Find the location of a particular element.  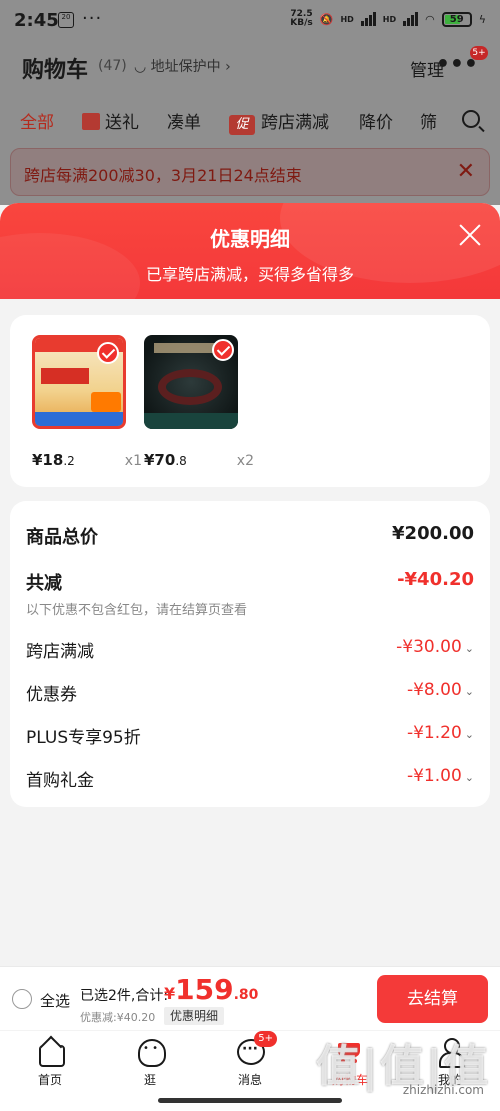

status-time: 2:45 is located at coordinates (36, 20).